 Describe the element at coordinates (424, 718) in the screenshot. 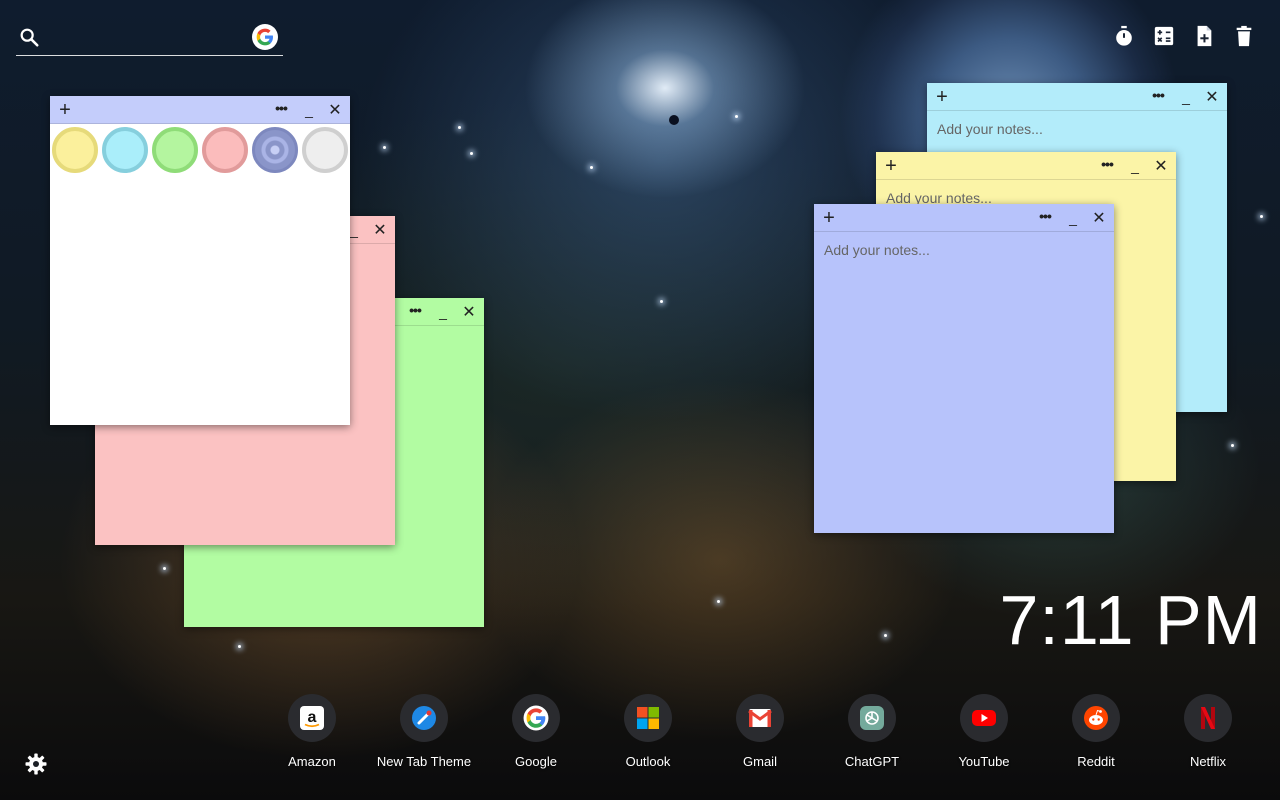

I see `new-tab-theme-icon` at that location.